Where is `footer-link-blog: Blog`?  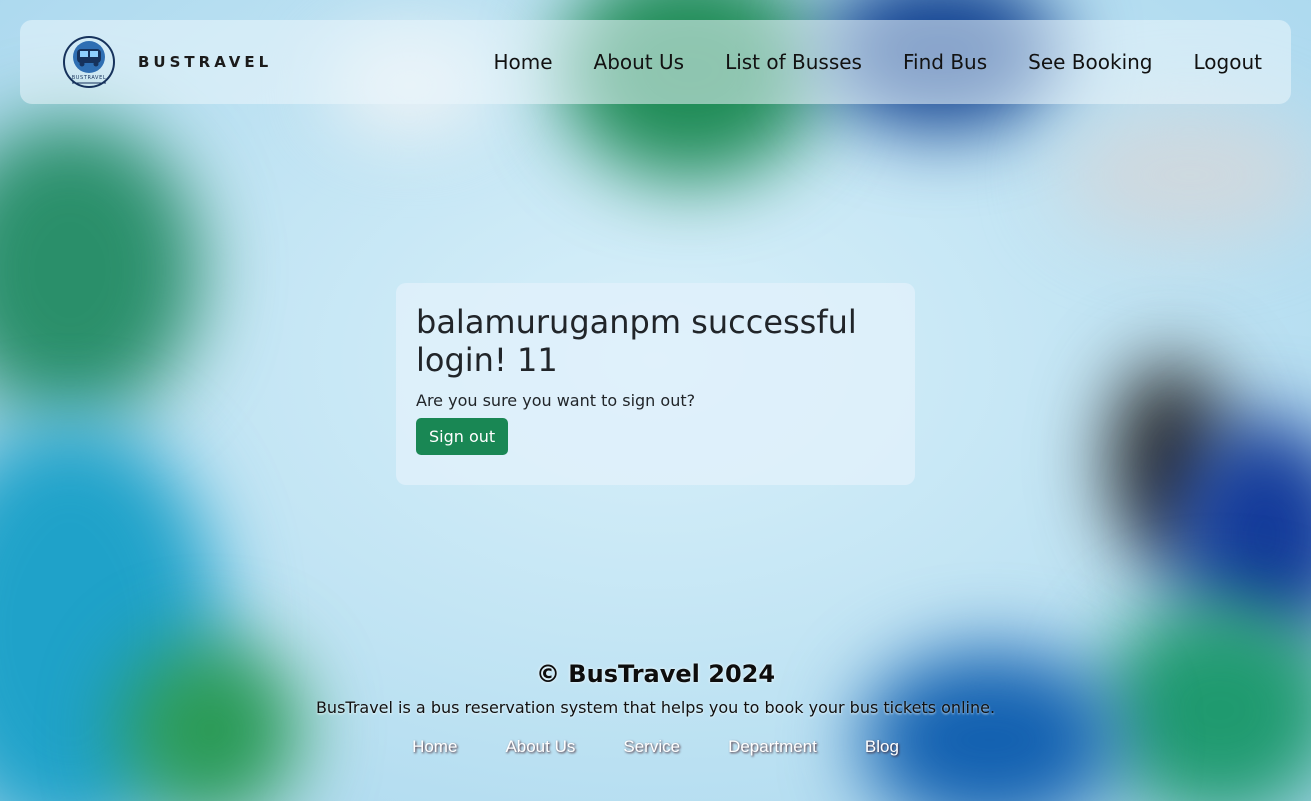 footer-link-blog: Blog is located at coordinates (882, 747).